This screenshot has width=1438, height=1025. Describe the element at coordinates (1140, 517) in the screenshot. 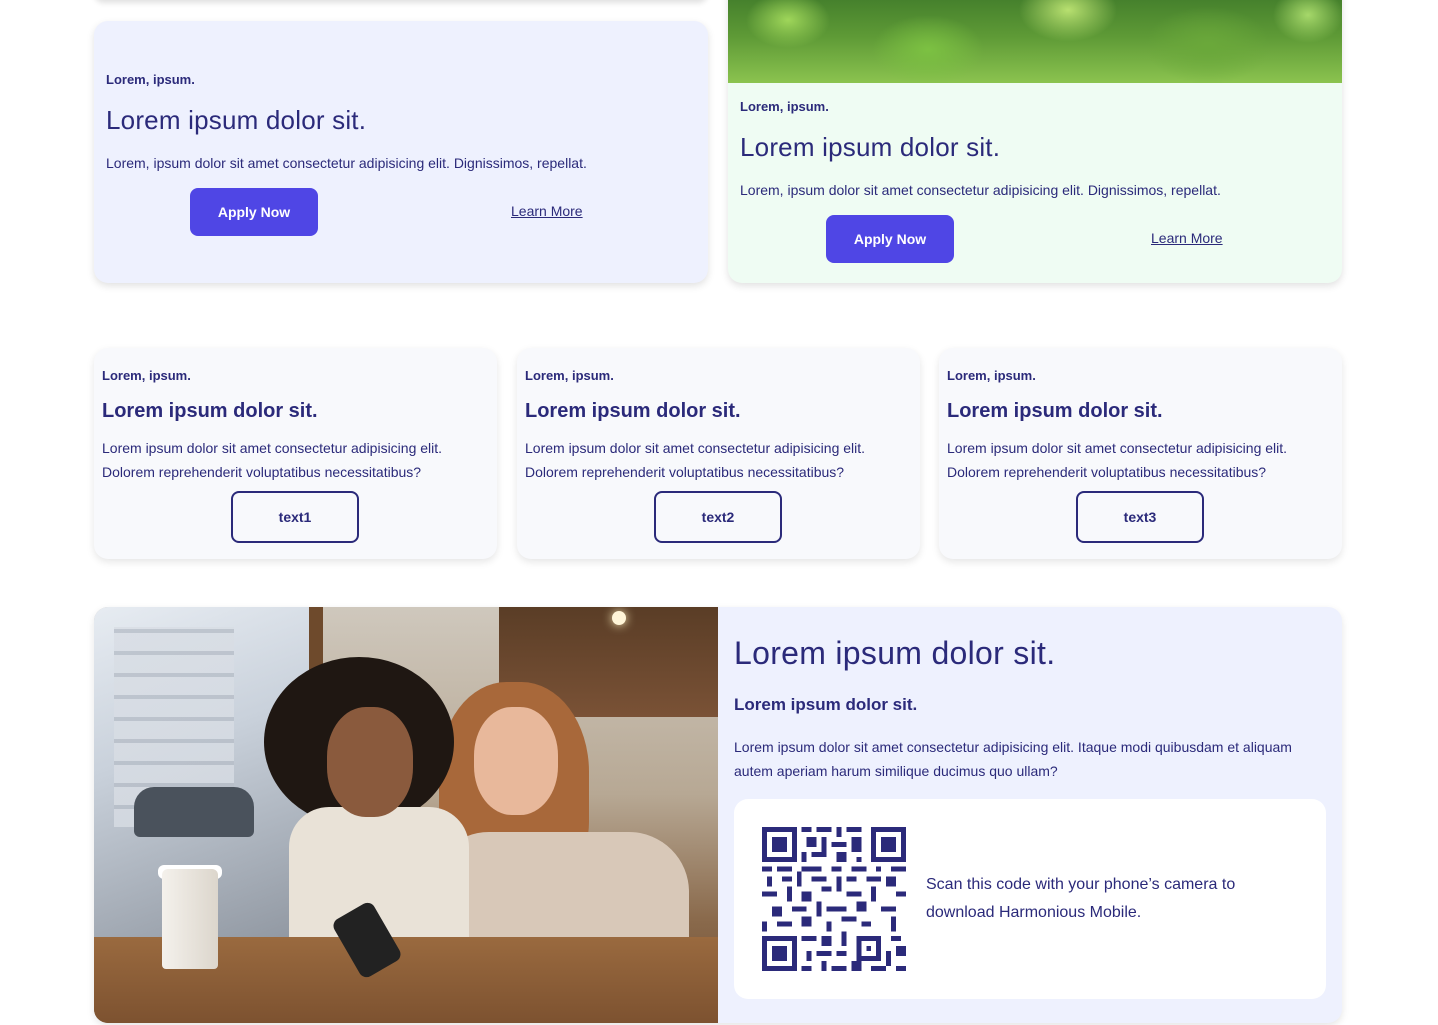

I see `card-button: text3` at that location.